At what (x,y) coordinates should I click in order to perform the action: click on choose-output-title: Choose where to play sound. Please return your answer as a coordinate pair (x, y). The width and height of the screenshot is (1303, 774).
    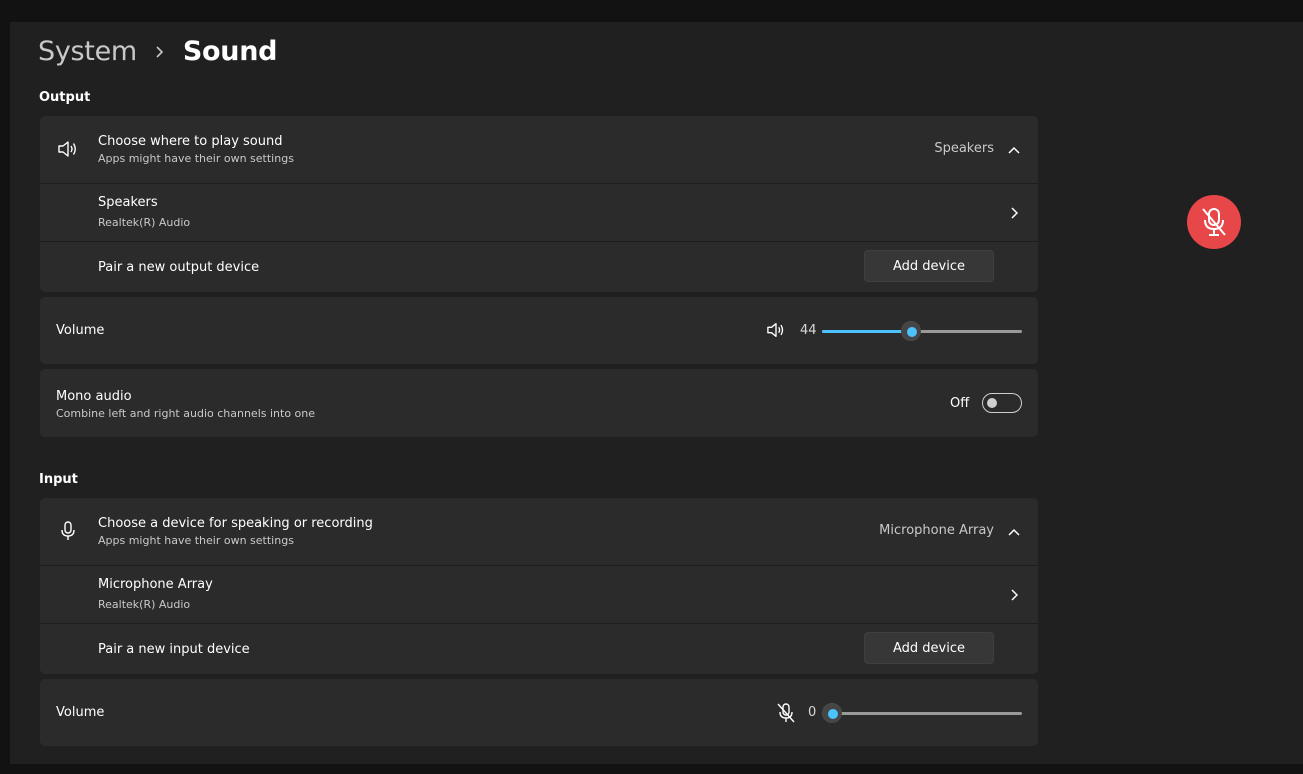
    Looking at the image, I should click on (190, 141).